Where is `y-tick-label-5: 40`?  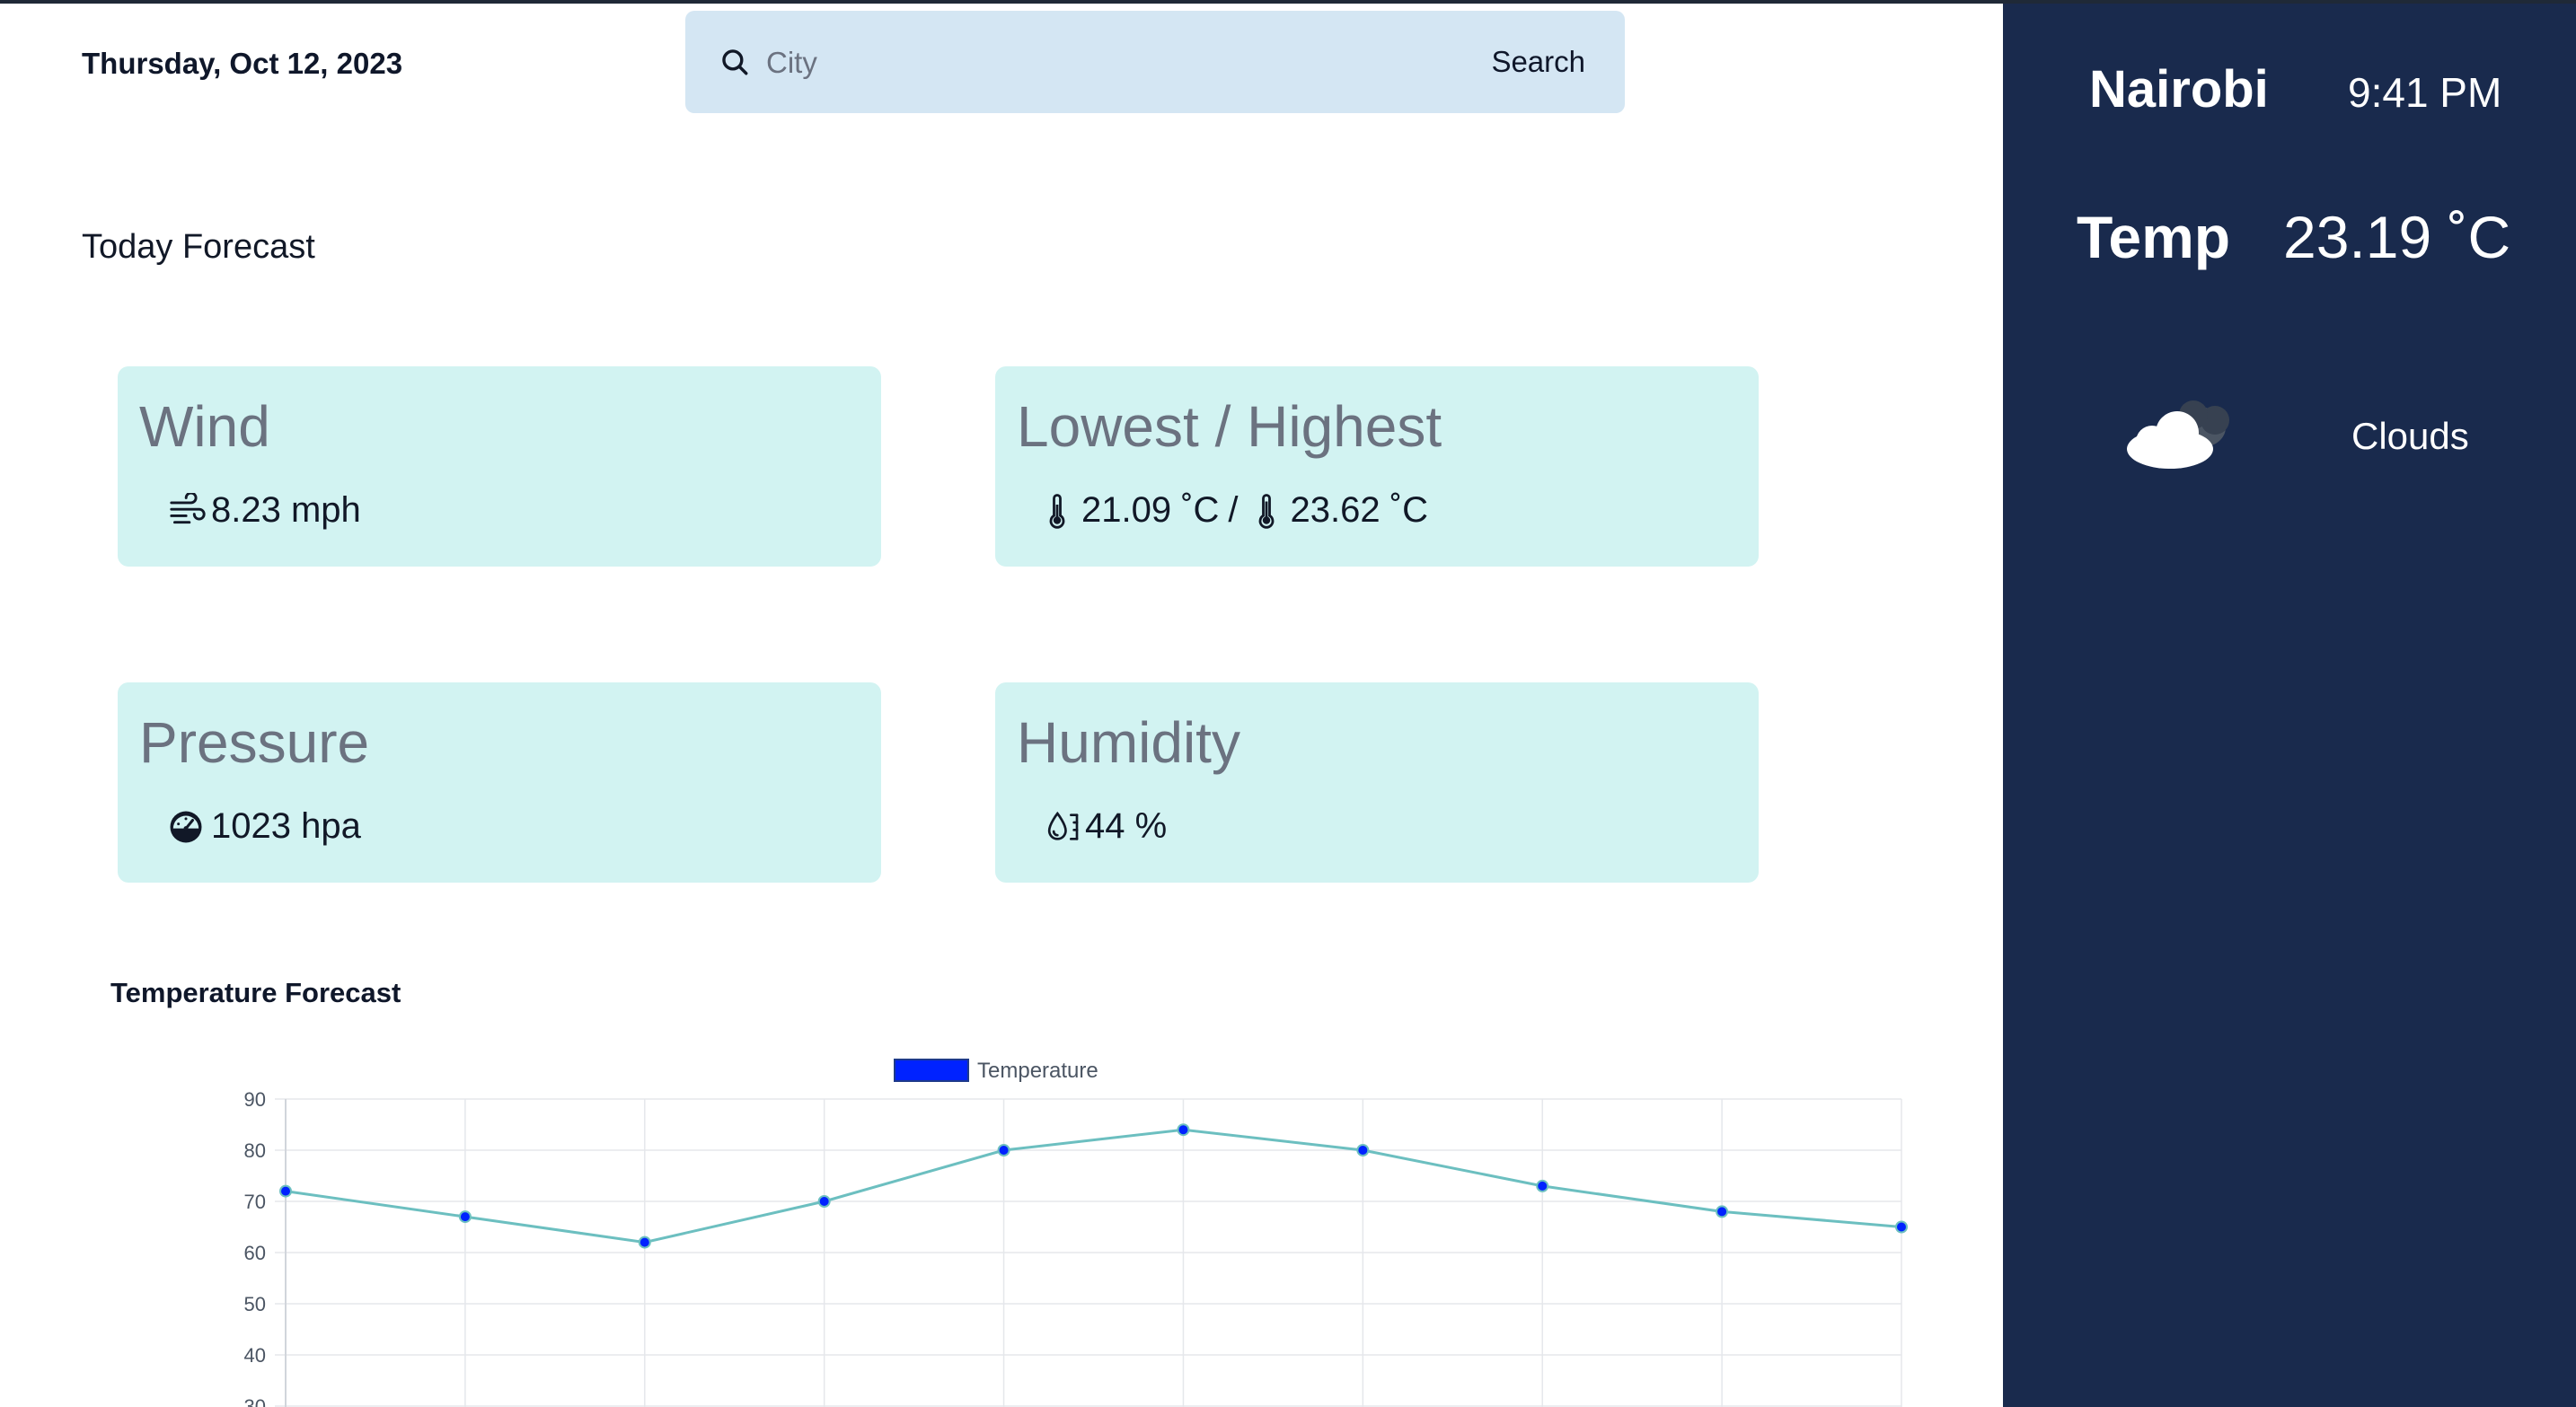 y-tick-label-5: 40 is located at coordinates (255, 1356).